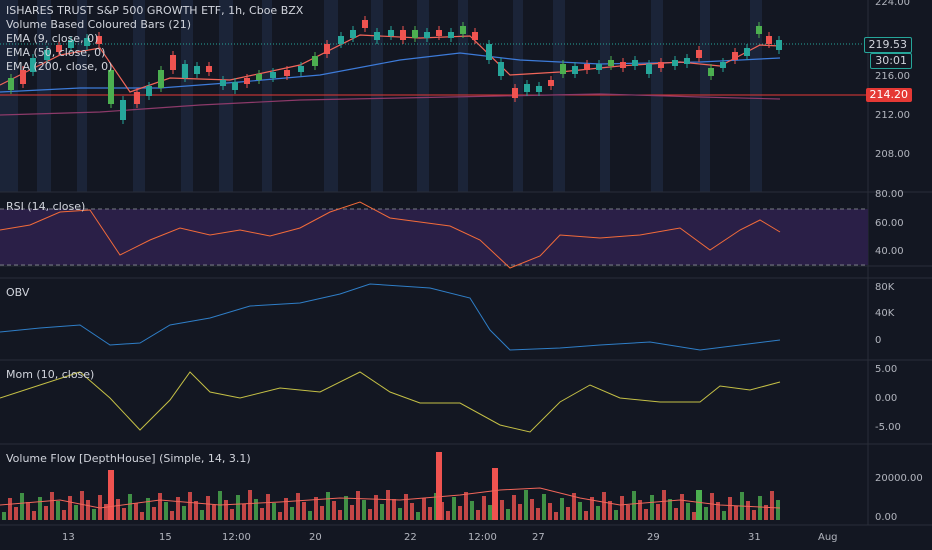  What do you see at coordinates (390, 402) in the screenshot?
I see `momentum-line` at bounding box center [390, 402].